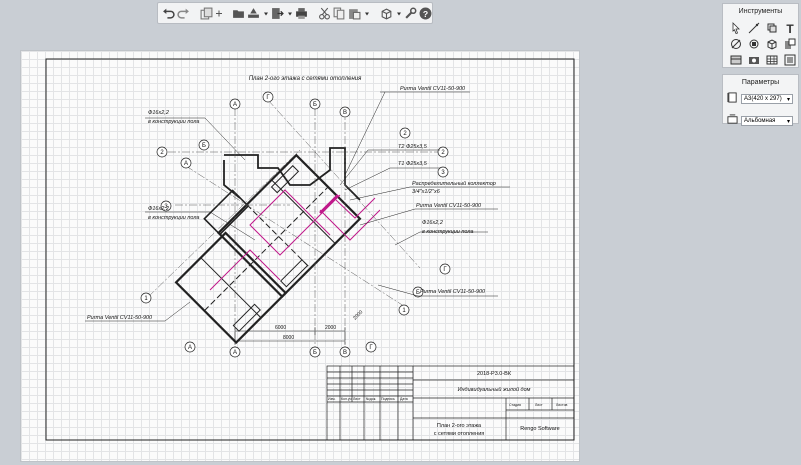 The image size is (801, 465). I want to click on svg-text: №док., so click(371, 399).